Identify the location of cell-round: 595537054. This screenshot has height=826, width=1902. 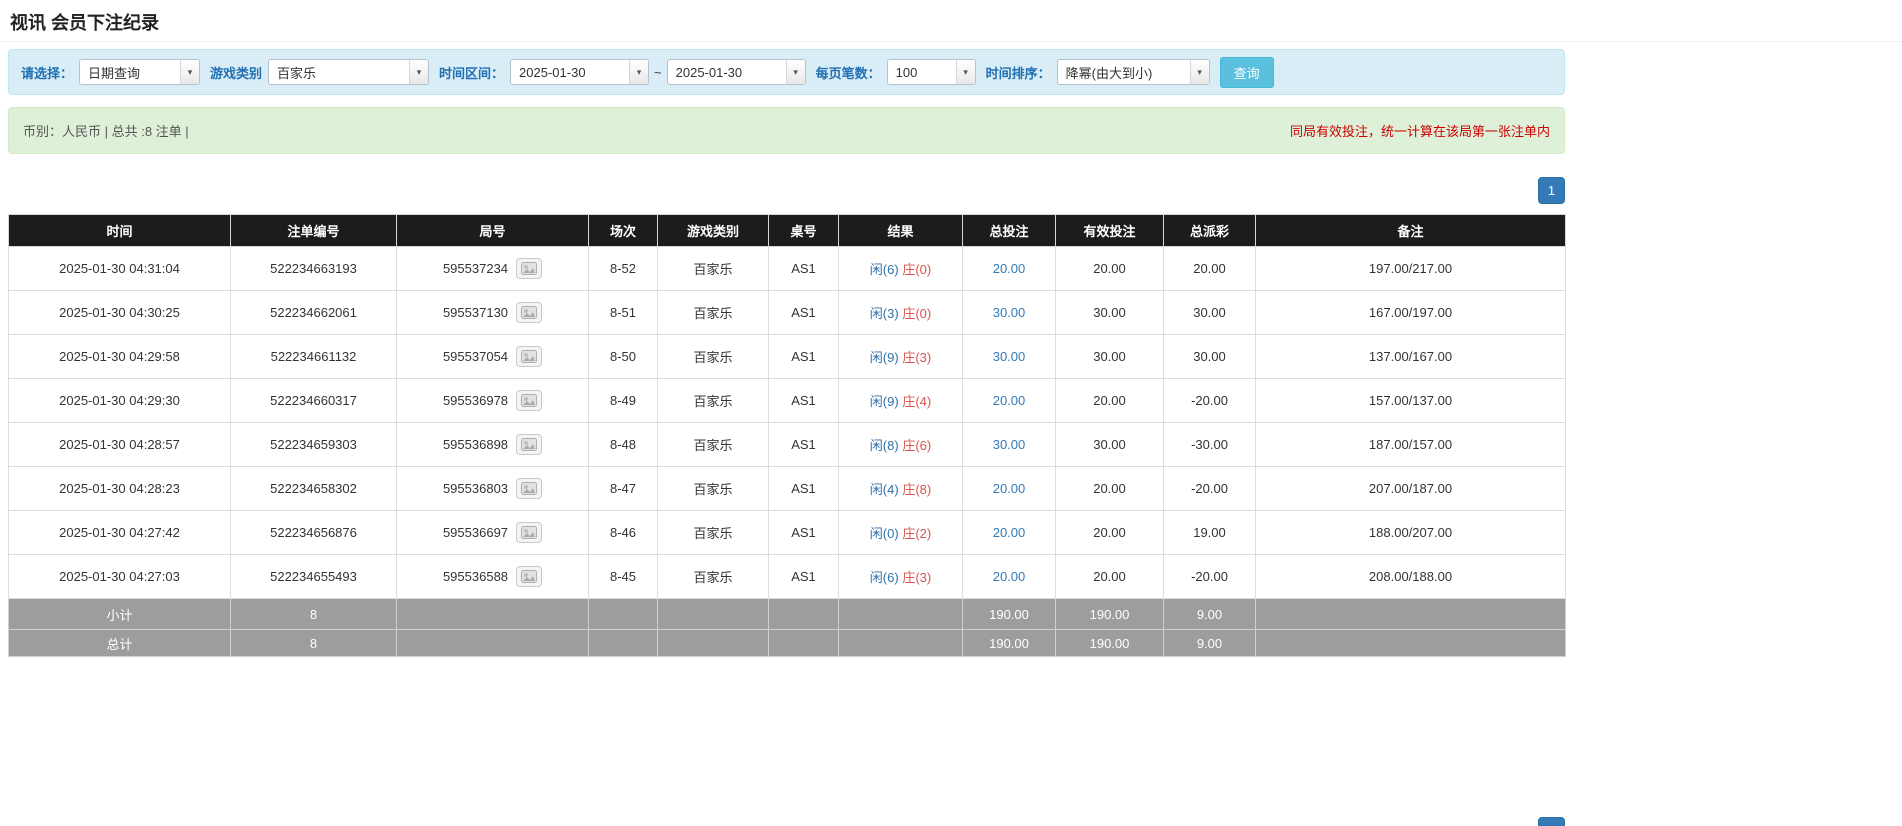
(492, 356).